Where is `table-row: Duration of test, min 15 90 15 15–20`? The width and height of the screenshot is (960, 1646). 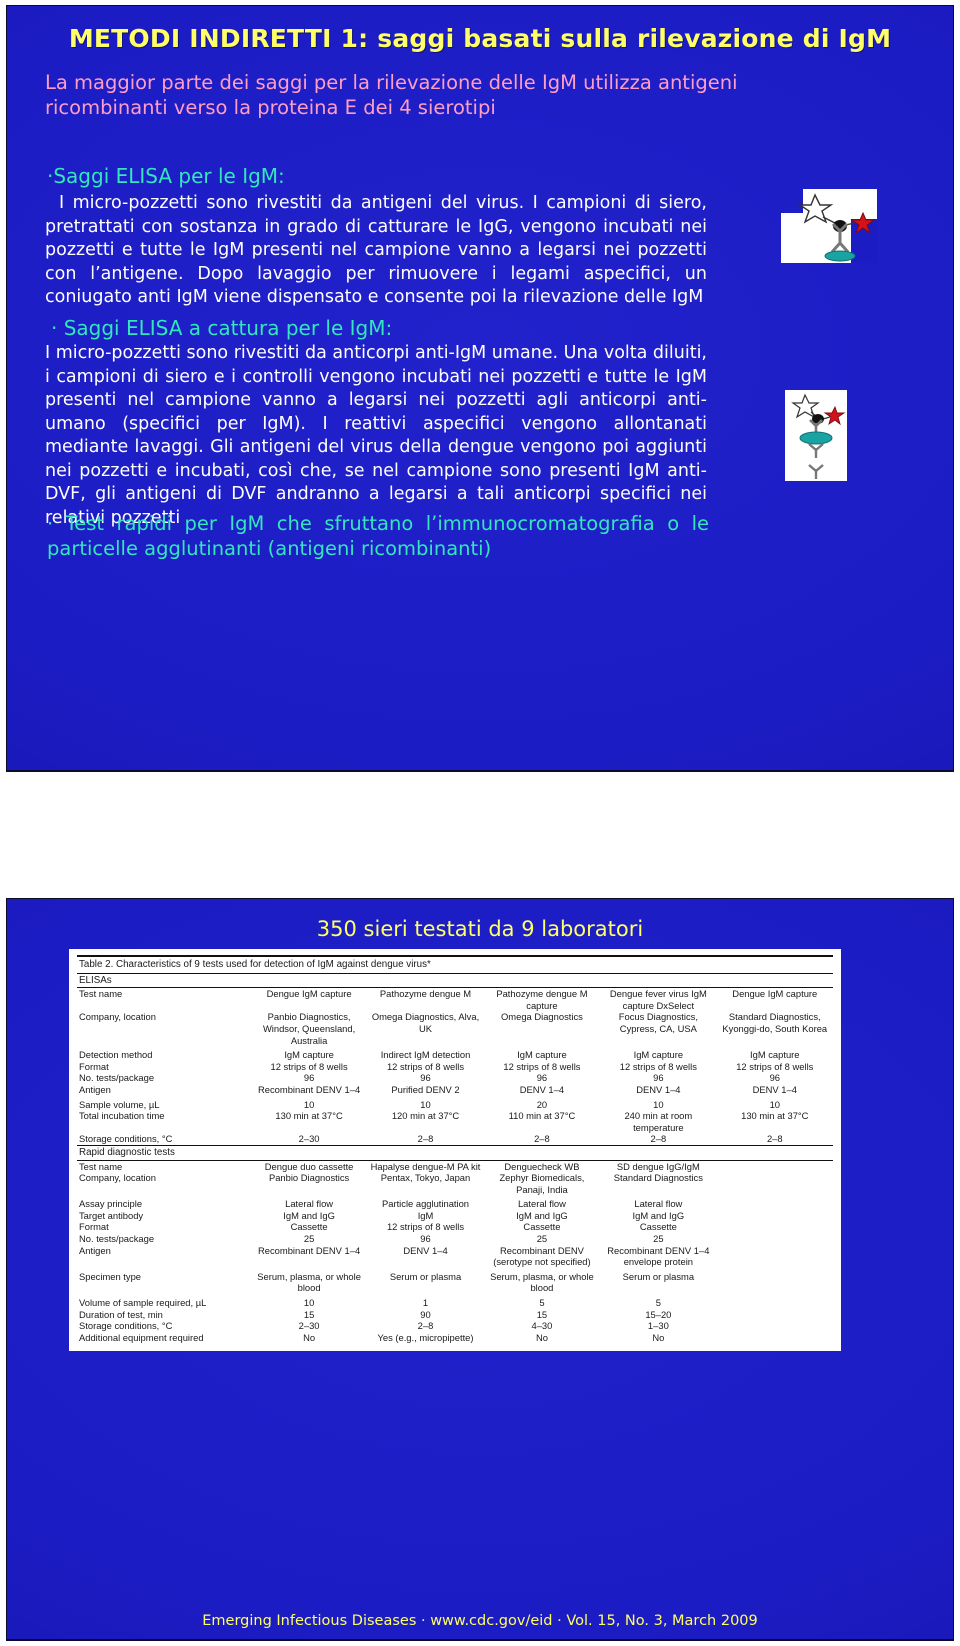 table-row: Duration of test, min 15 90 15 15–20 is located at coordinates (455, 1315).